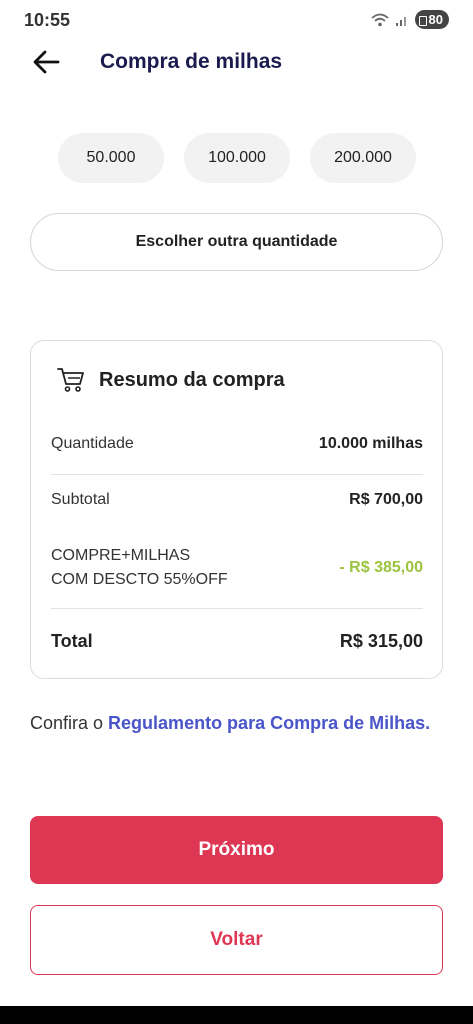  What do you see at coordinates (237, 500) in the screenshot?
I see `subtotal-row: Subtotal R$ 700,00` at bounding box center [237, 500].